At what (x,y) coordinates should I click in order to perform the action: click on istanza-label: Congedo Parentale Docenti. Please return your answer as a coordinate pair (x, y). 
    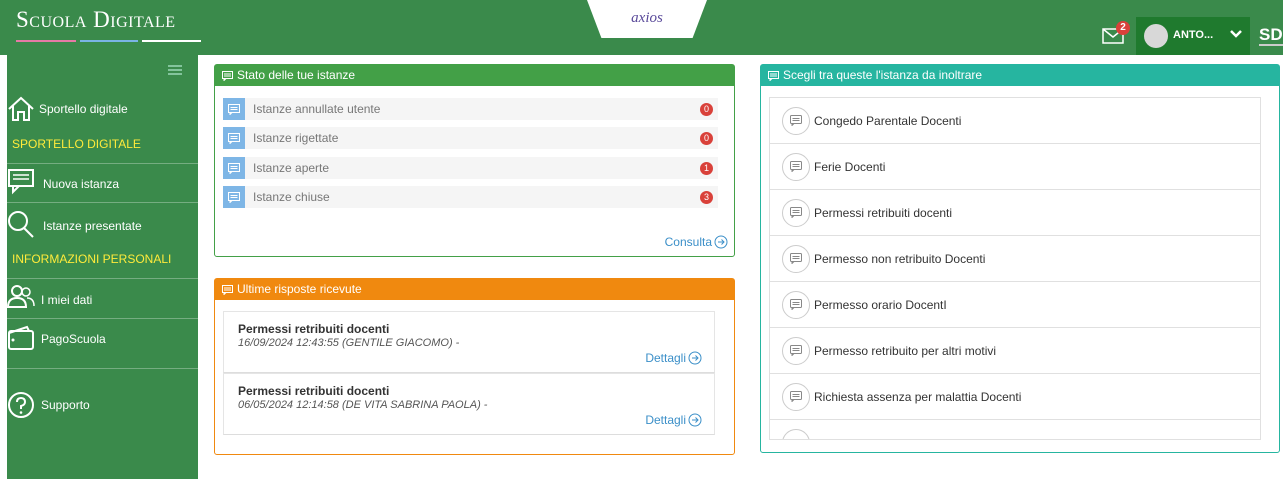
    Looking at the image, I should click on (888, 120).